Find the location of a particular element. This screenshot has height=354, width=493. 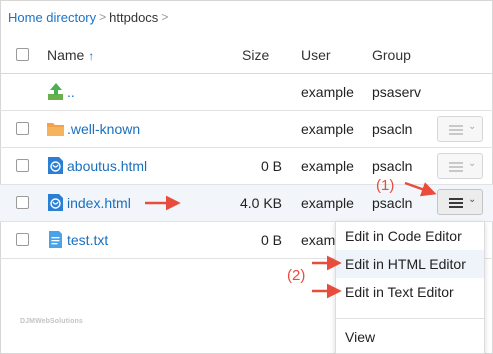

menu-divider is located at coordinates (410, 318).